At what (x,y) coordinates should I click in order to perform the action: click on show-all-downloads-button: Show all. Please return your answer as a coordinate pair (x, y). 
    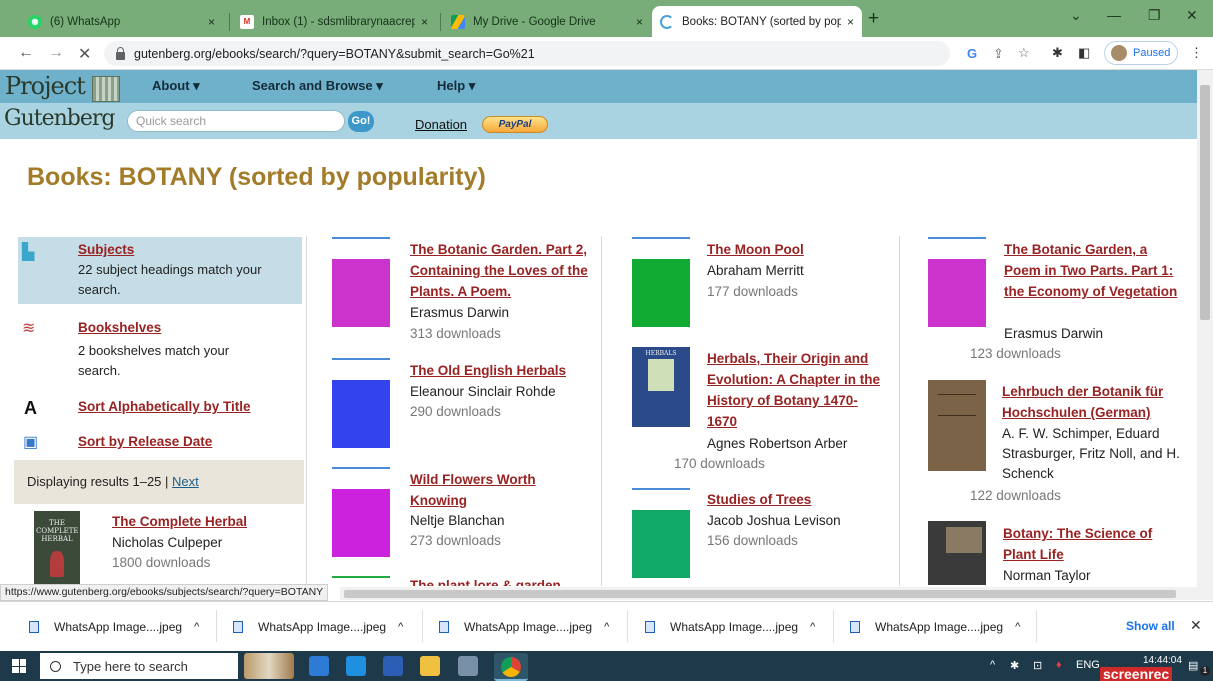
    Looking at the image, I should click on (1150, 626).